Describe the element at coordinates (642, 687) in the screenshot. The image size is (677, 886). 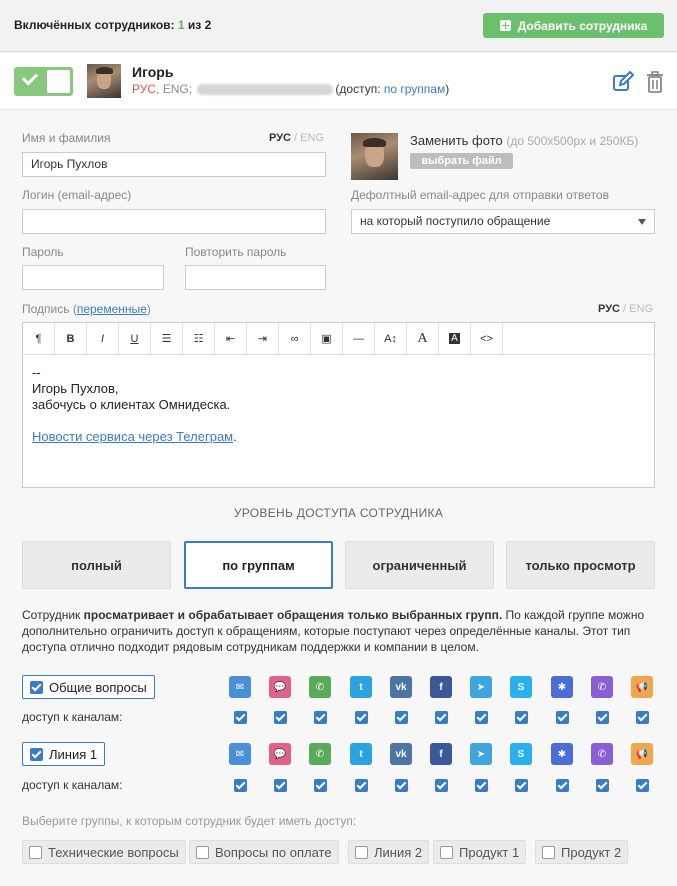
I see `megaphone-icon: 📢` at that location.